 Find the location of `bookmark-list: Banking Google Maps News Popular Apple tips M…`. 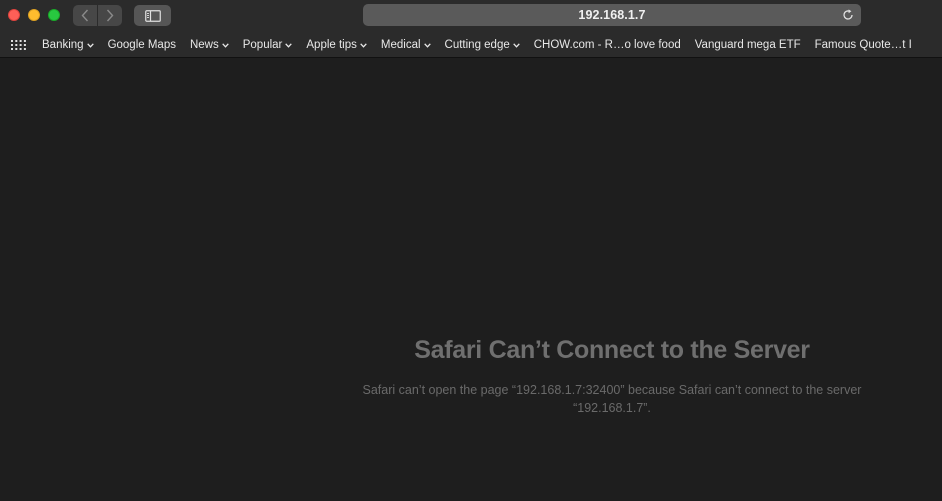

bookmark-list: Banking Google Maps News Popular Apple tips M… is located at coordinates (484, 45).